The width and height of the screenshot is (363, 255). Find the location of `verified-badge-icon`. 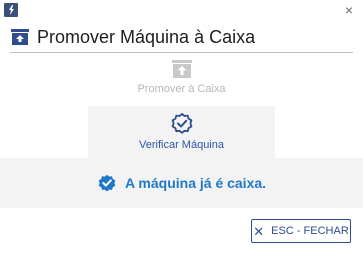

verified-badge-icon is located at coordinates (181, 123).